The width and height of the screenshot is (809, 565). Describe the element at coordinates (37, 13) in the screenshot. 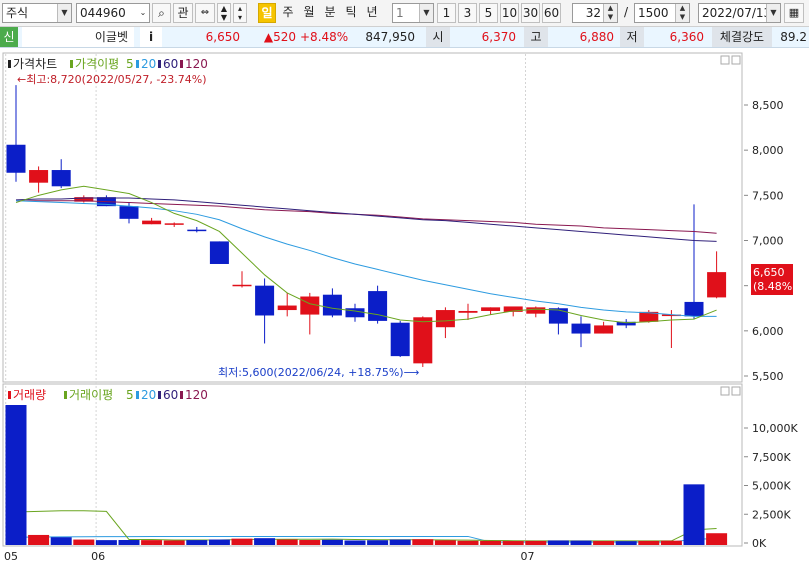

I see `market-select: 주식 ▼` at that location.